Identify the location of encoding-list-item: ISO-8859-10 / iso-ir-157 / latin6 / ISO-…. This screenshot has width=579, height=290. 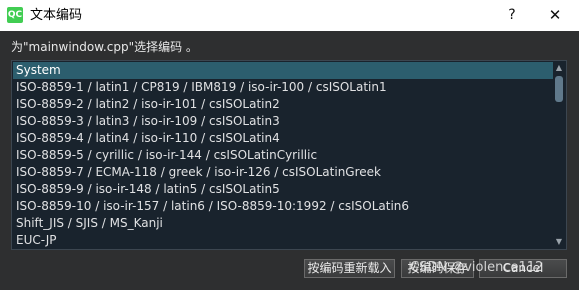
(283, 206).